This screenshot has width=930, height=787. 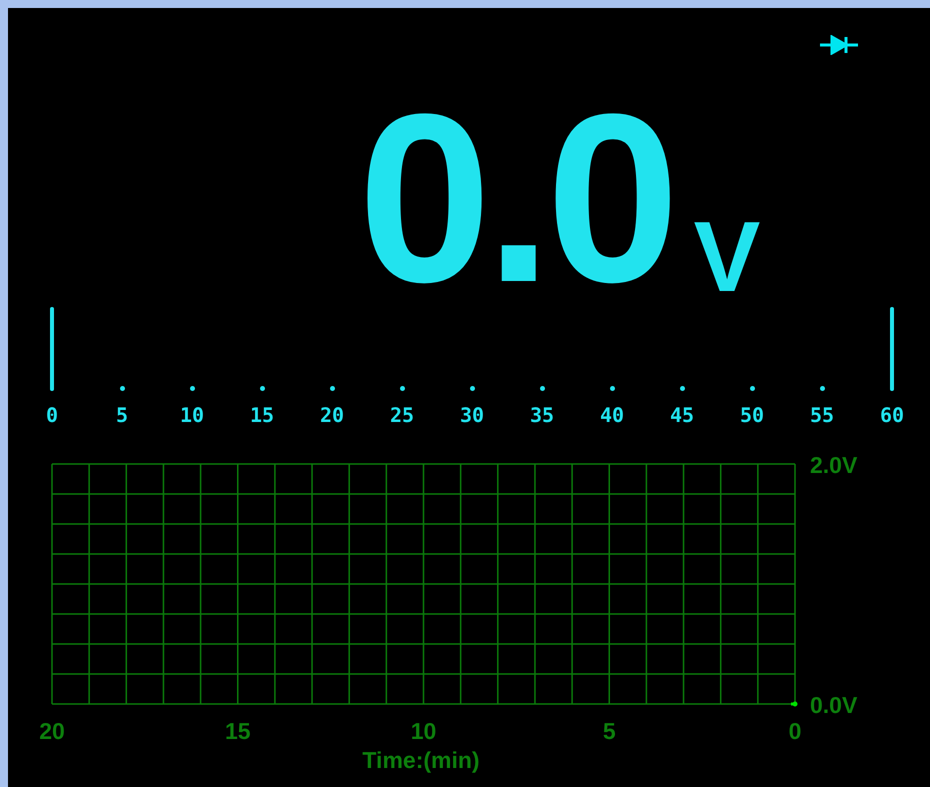 I want to click on x-axis-label: 15, so click(x=237, y=731).